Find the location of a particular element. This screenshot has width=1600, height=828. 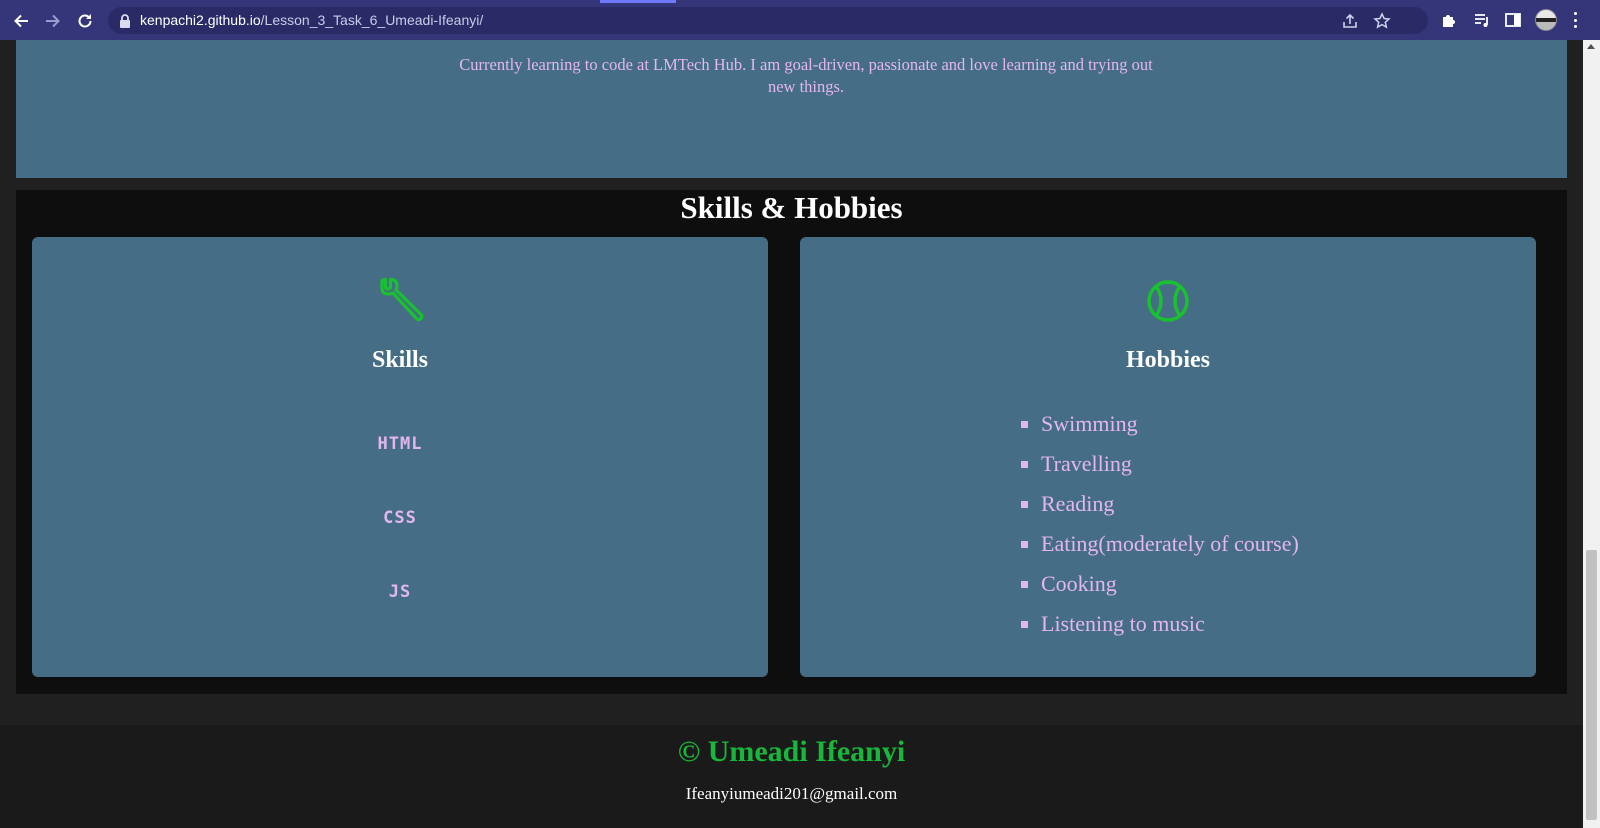

back-arrow-icon is located at coordinates (21, 21).